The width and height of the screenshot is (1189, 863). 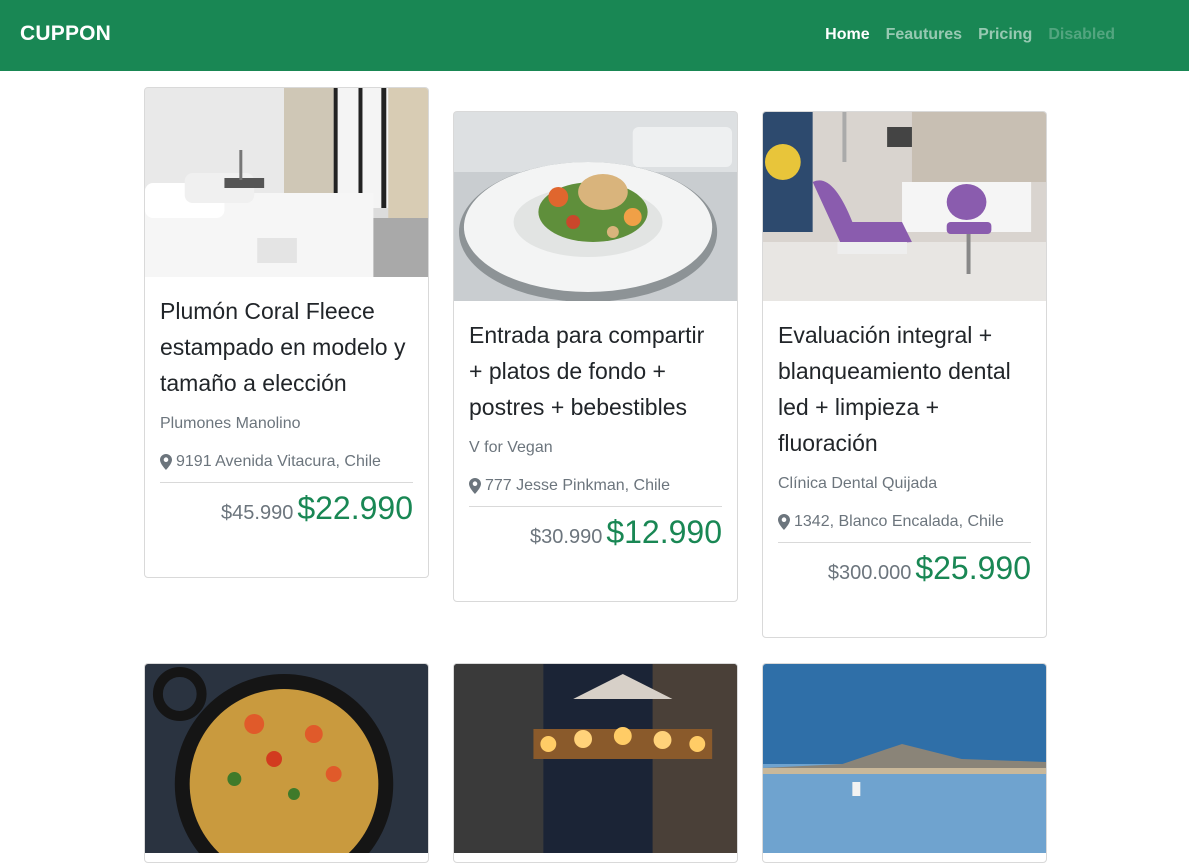 I want to click on new-price: $22.990, so click(x=355, y=508).